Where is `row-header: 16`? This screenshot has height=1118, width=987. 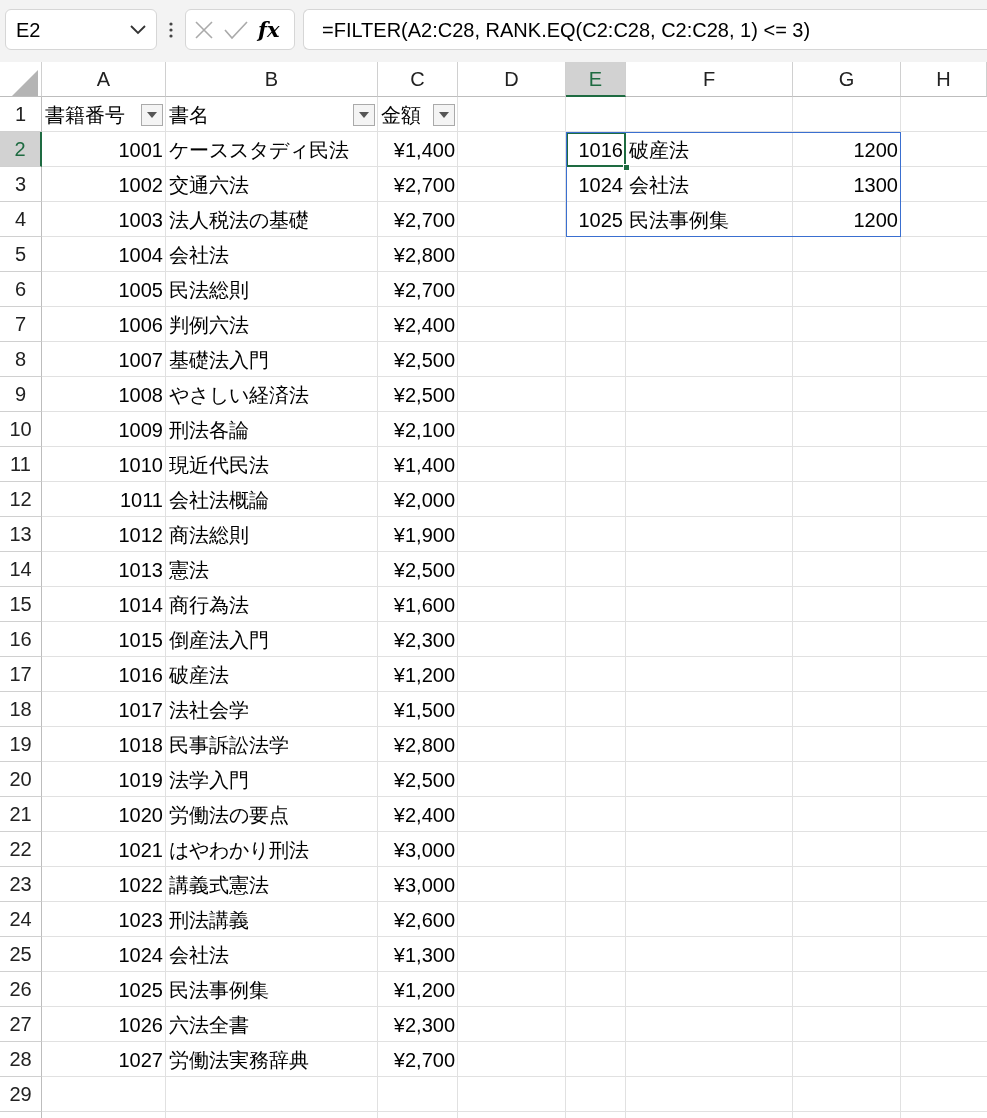
row-header: 16 is located at coordinates (21, 639).